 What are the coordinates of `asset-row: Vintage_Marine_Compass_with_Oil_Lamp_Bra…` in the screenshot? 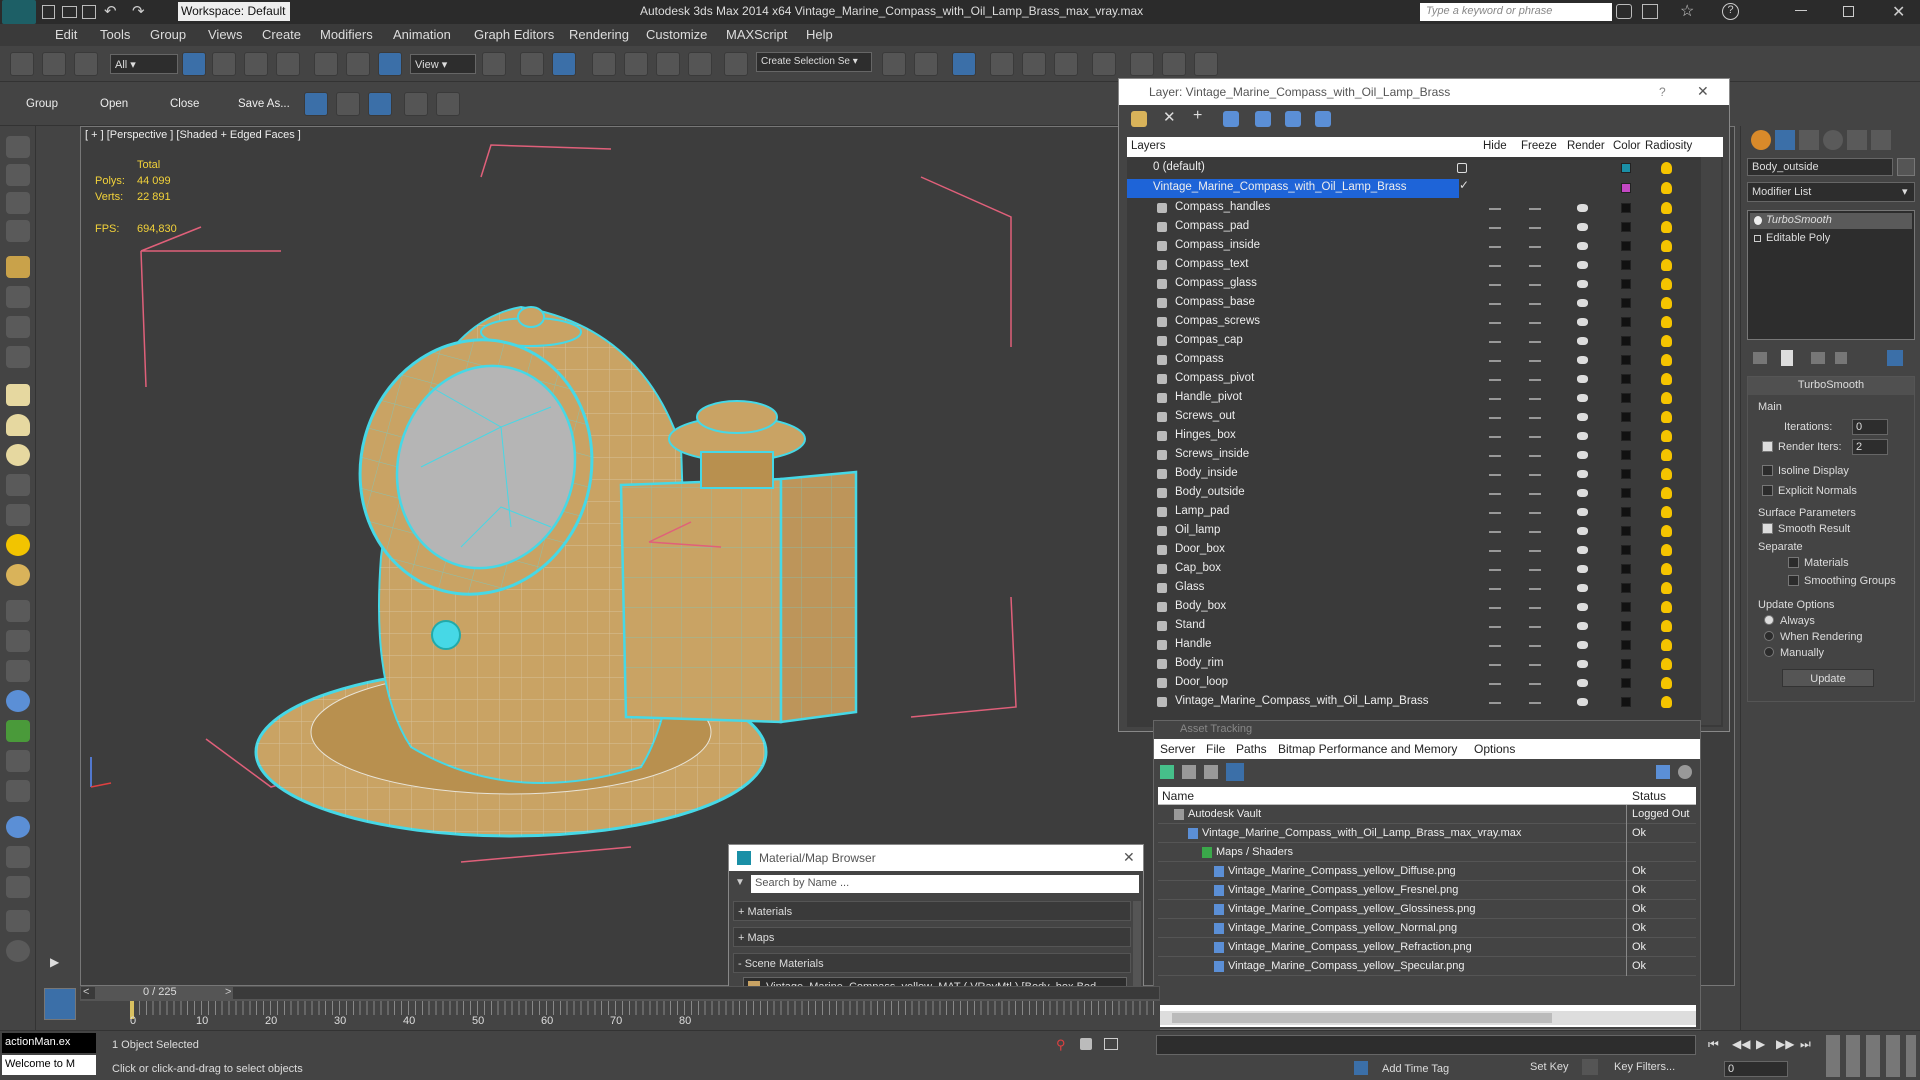 It's located at (1427, 833).